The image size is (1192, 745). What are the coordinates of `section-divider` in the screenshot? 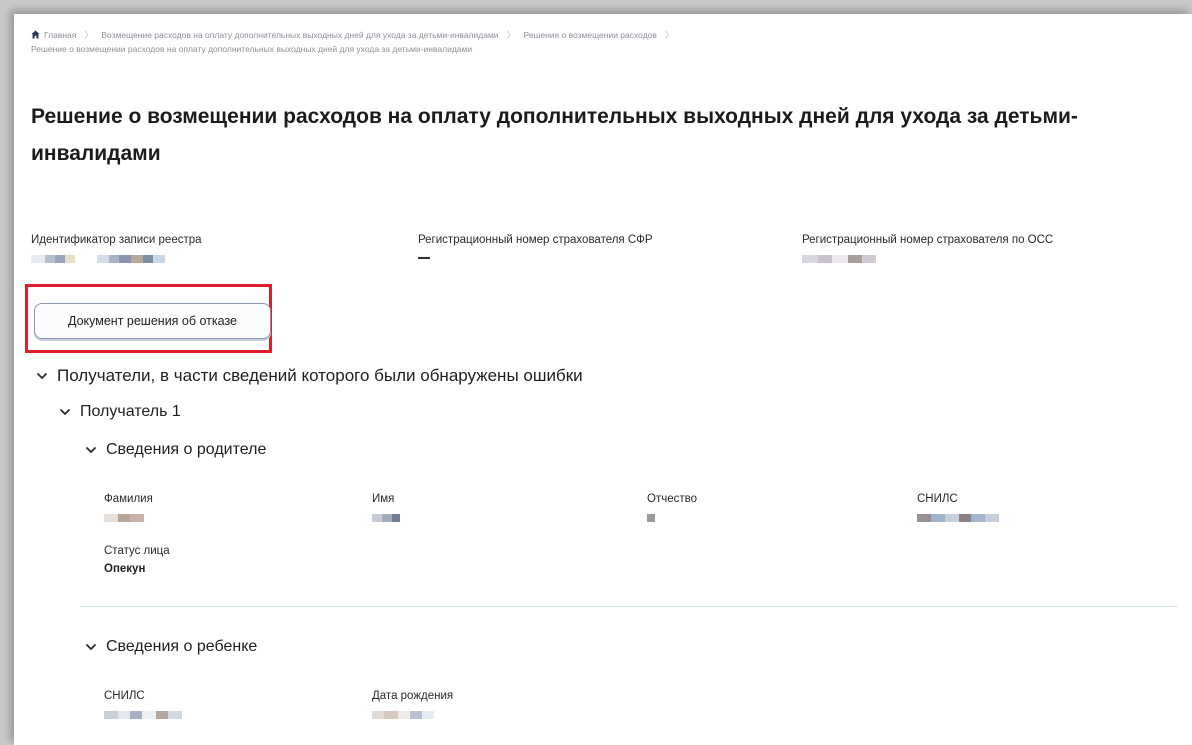 It's located at (629, 606).